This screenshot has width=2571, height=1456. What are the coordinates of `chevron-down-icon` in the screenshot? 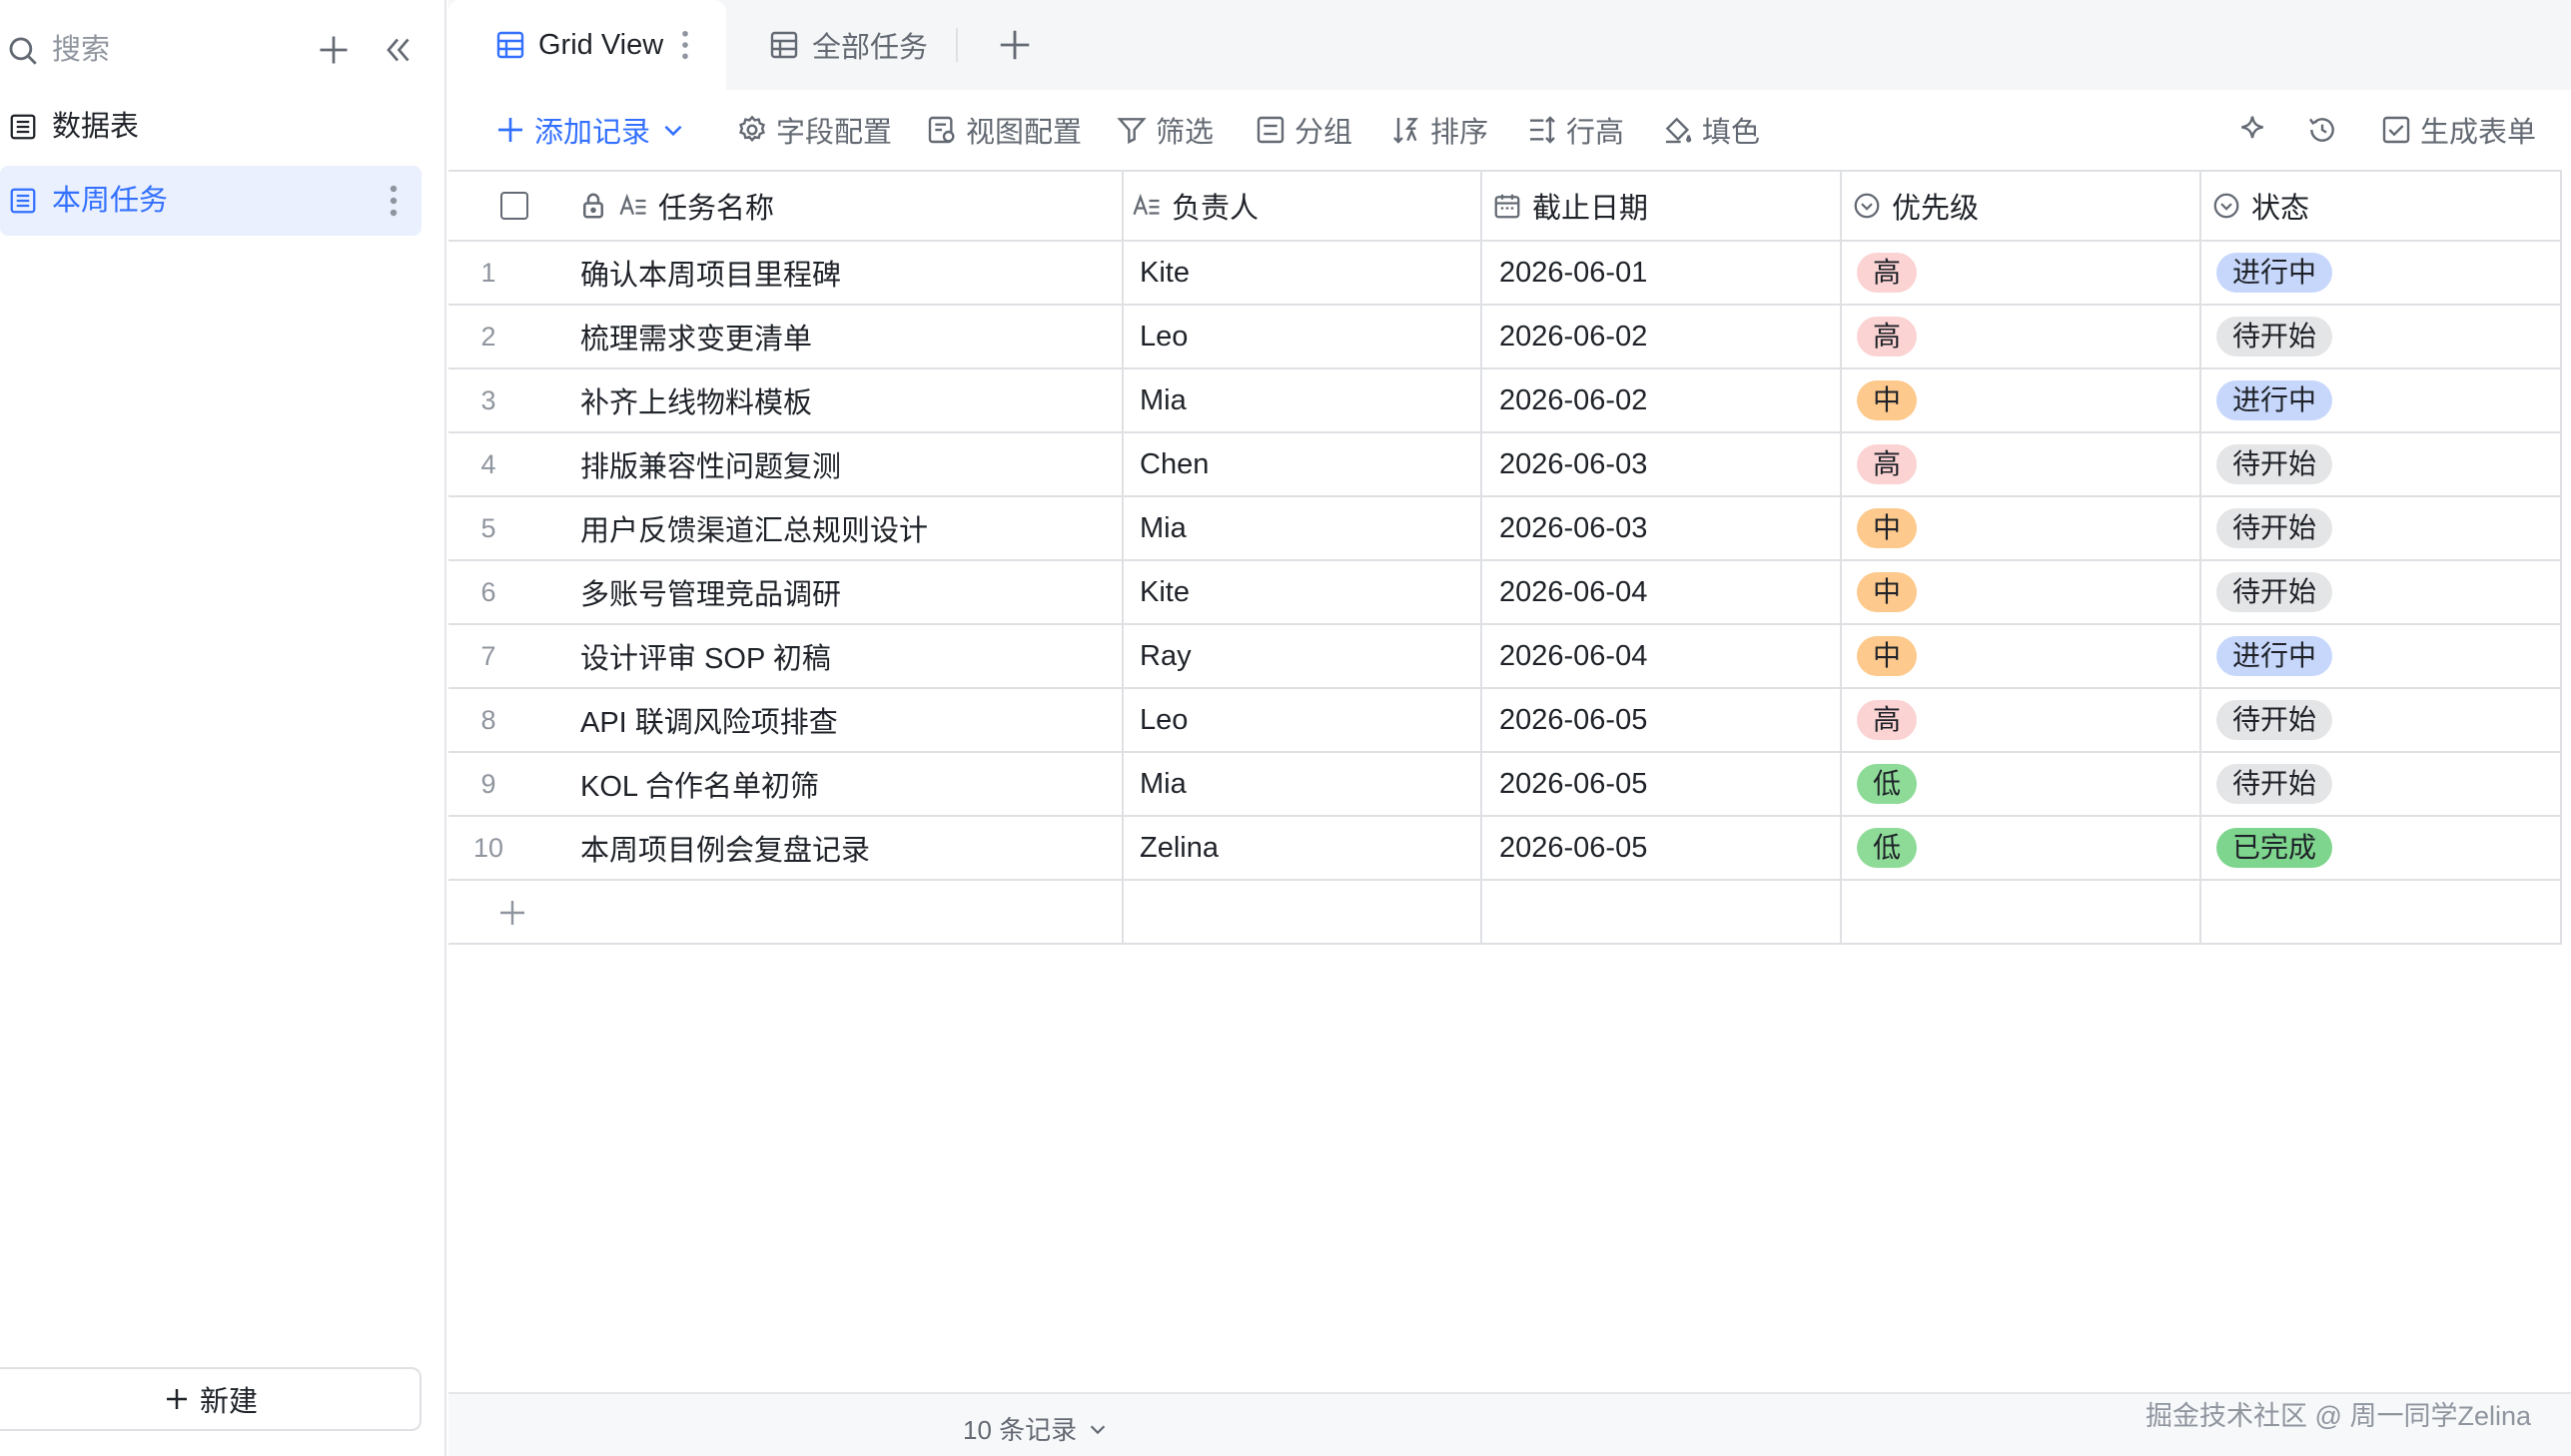 It's located at (673, 130).